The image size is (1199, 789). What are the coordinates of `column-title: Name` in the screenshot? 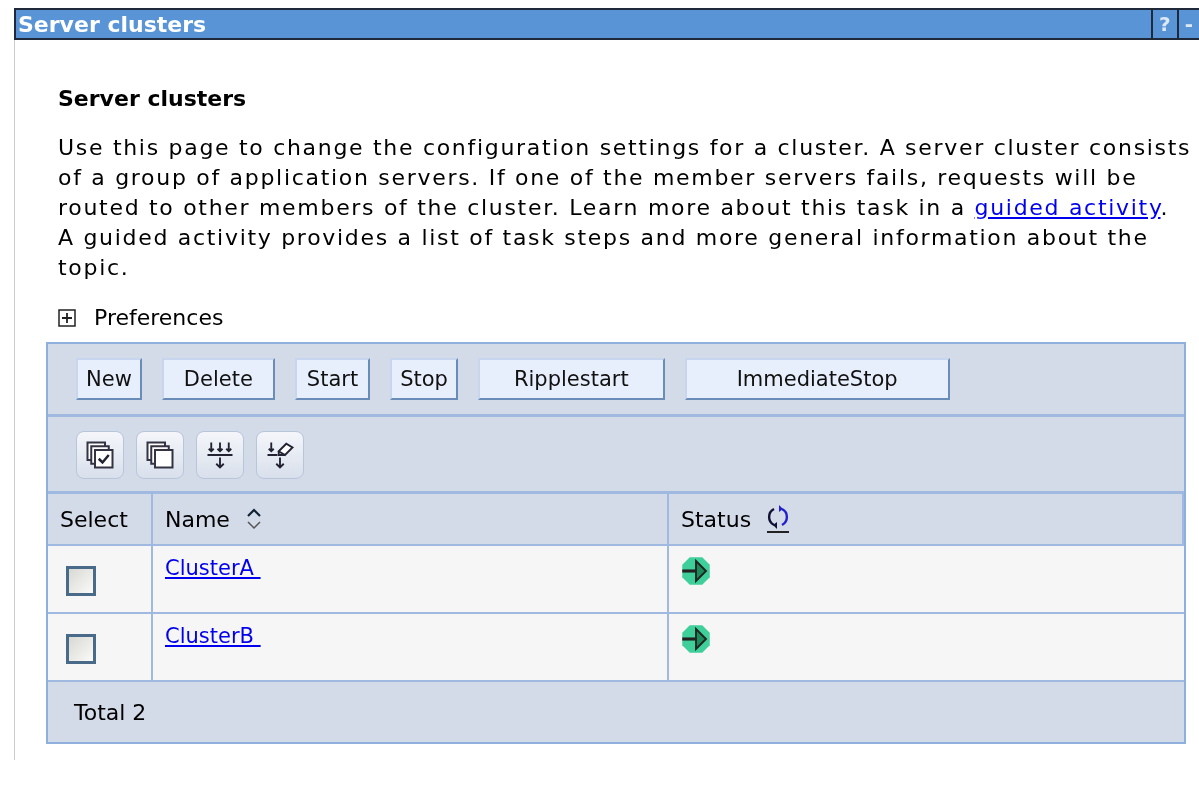 It's located at (197, 519).